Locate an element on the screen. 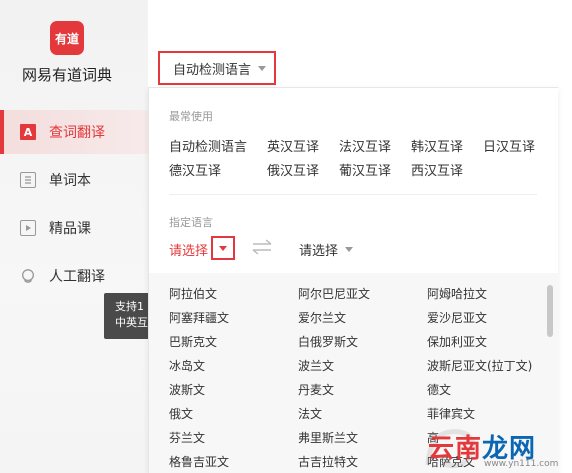 The height and width of the screenshot is (473, 572). language-list-item: 巴斯克文 is located at coordinates (193, 341).